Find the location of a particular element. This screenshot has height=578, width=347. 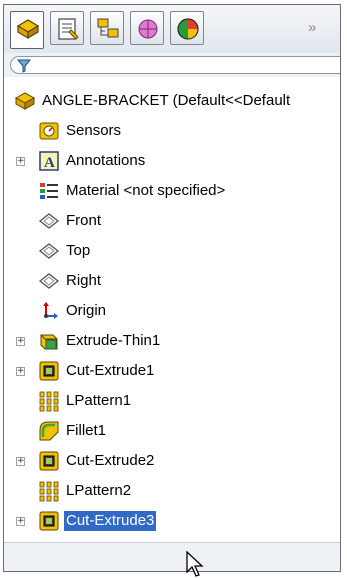

configuration-manager-icon is located at coordinates (108, 28).